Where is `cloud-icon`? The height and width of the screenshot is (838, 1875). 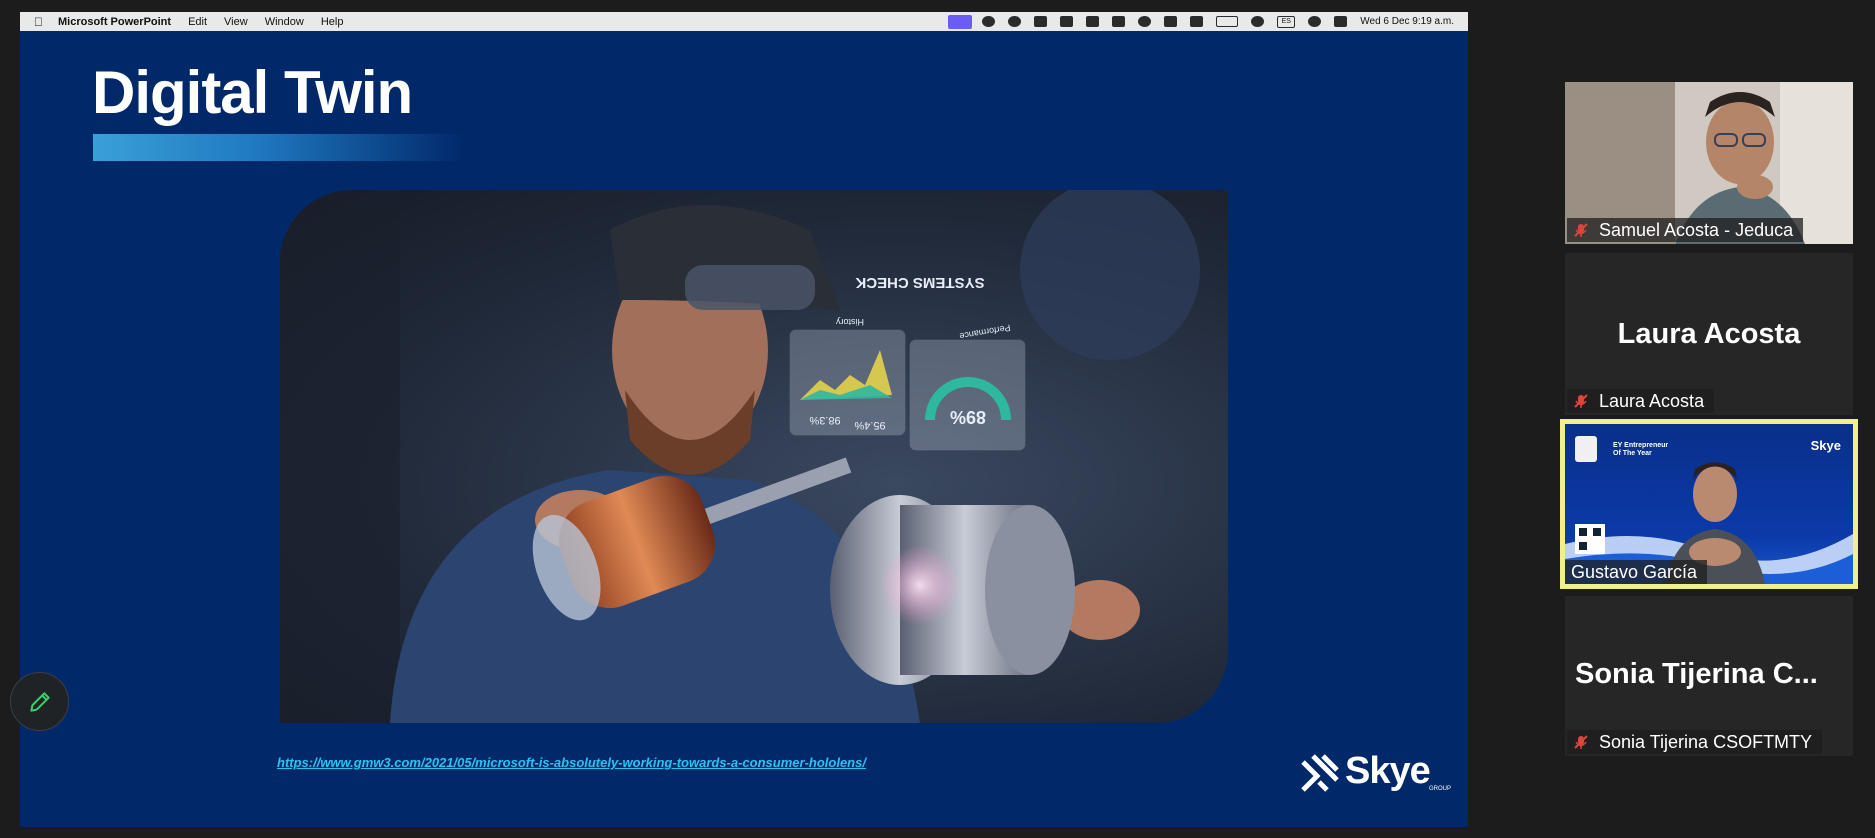
cloud-icon is located at coordinates (1015, 21).